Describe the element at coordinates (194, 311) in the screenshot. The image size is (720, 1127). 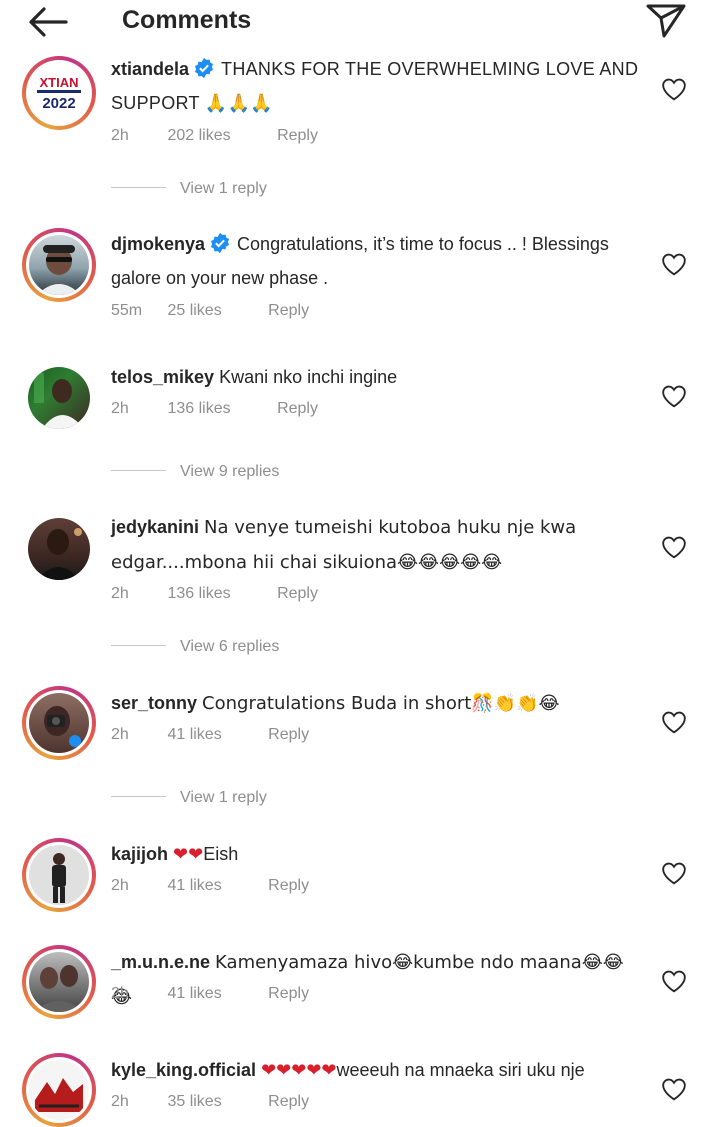
I see `comment-likes: 25 likes` at that location.